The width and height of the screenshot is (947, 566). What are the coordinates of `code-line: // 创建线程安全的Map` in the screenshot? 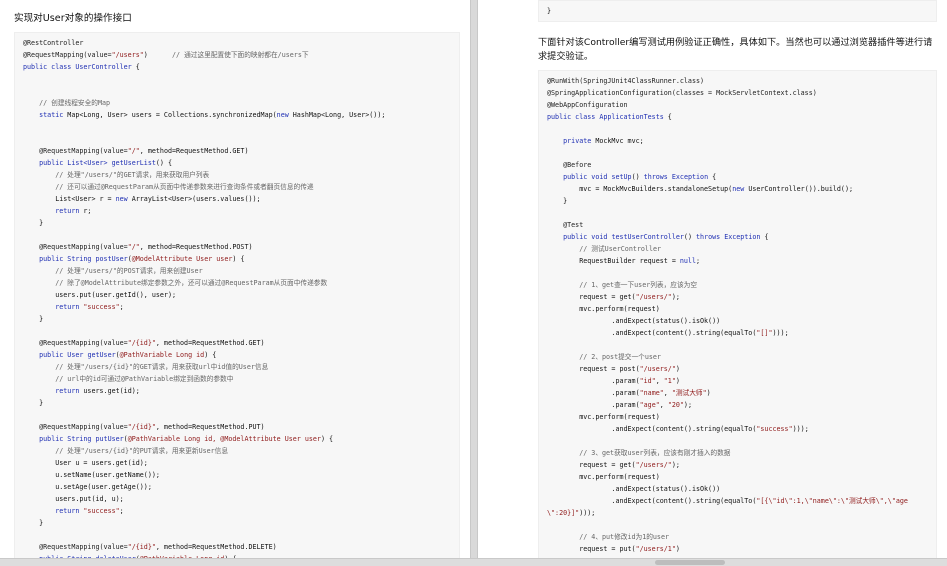 It's located at (66, 103).